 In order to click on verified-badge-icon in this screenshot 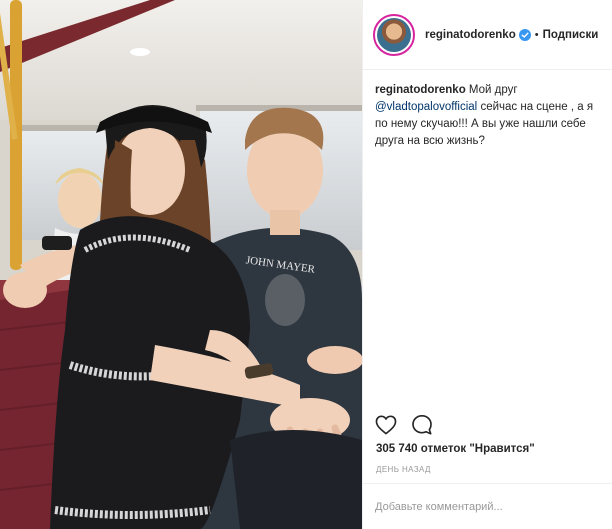, I will do `click(524, 34)`.